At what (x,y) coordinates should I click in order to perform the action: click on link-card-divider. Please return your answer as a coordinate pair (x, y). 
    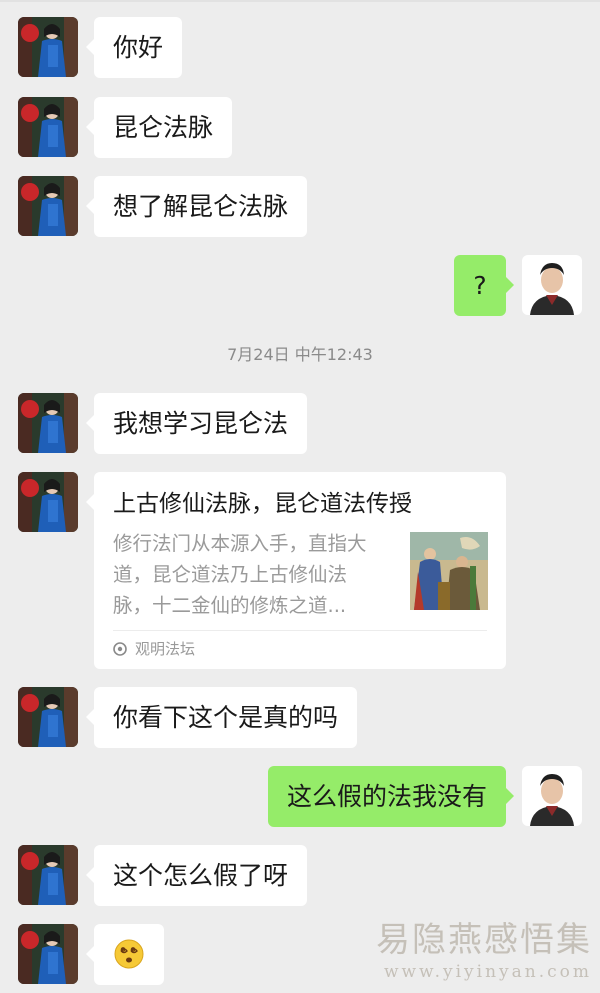
    Looking at the image, I should click on (300, 630).